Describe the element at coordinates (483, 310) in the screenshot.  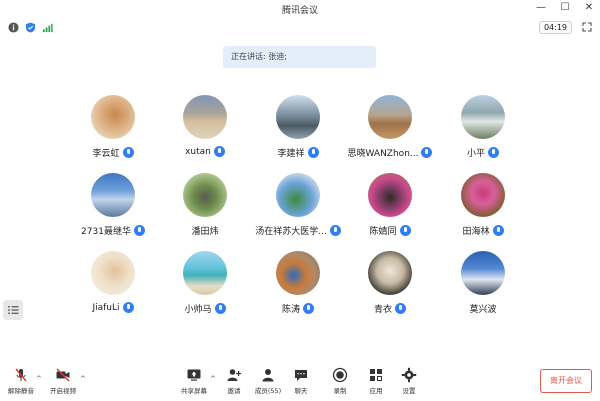
I see `participant-name: 莫兴波` at that location.